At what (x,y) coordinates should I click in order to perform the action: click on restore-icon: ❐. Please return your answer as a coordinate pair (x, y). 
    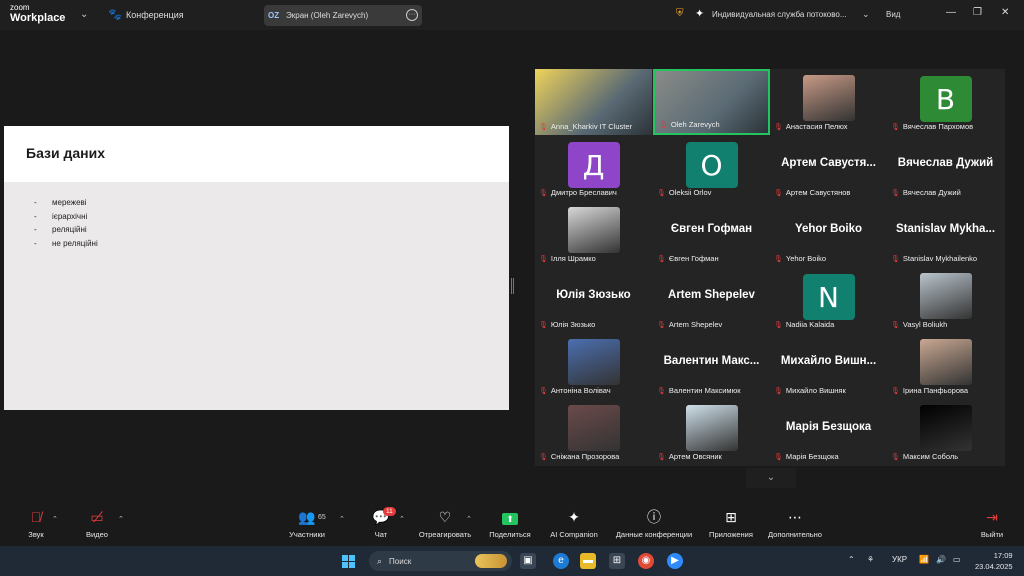
    Looking at the image, I should click on (977, 12).